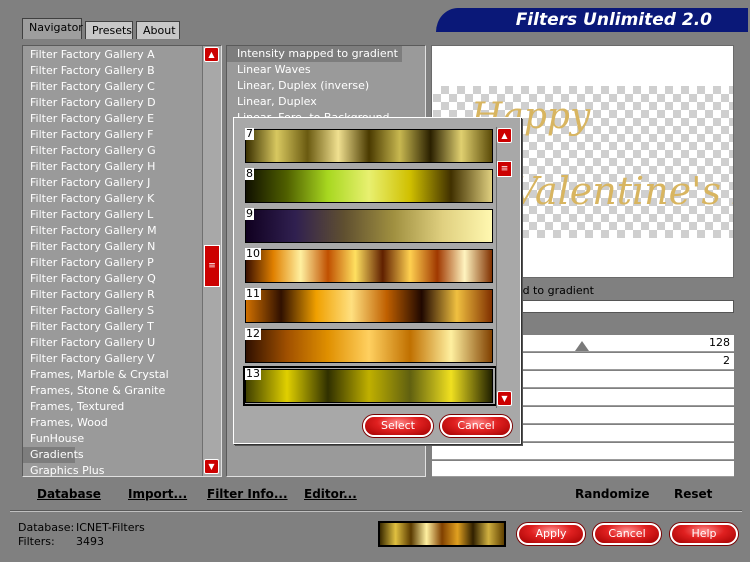  What do you see at coordinates (704, 534) in the screenshot?
I see `help-button: Help` at bounding box center [704, 534].